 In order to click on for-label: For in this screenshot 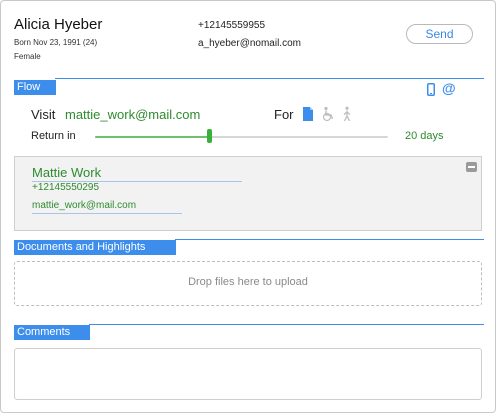, I will do `click(284, 114)`.